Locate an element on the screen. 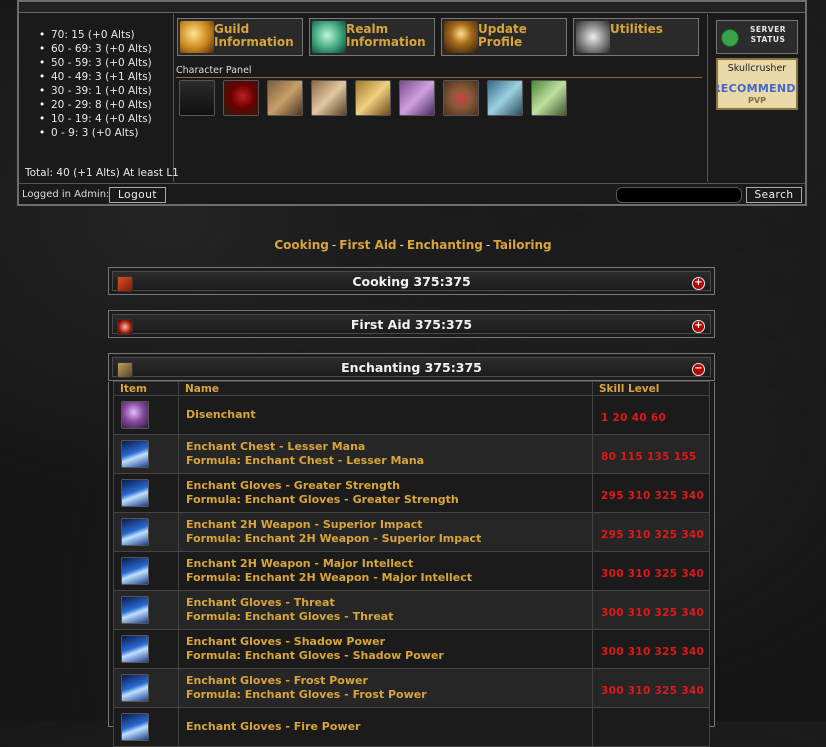 The width and height of the screenshot is (826, 747). level-row: 70: 15 (+0 Alts) is located at coordinates (106, 35).